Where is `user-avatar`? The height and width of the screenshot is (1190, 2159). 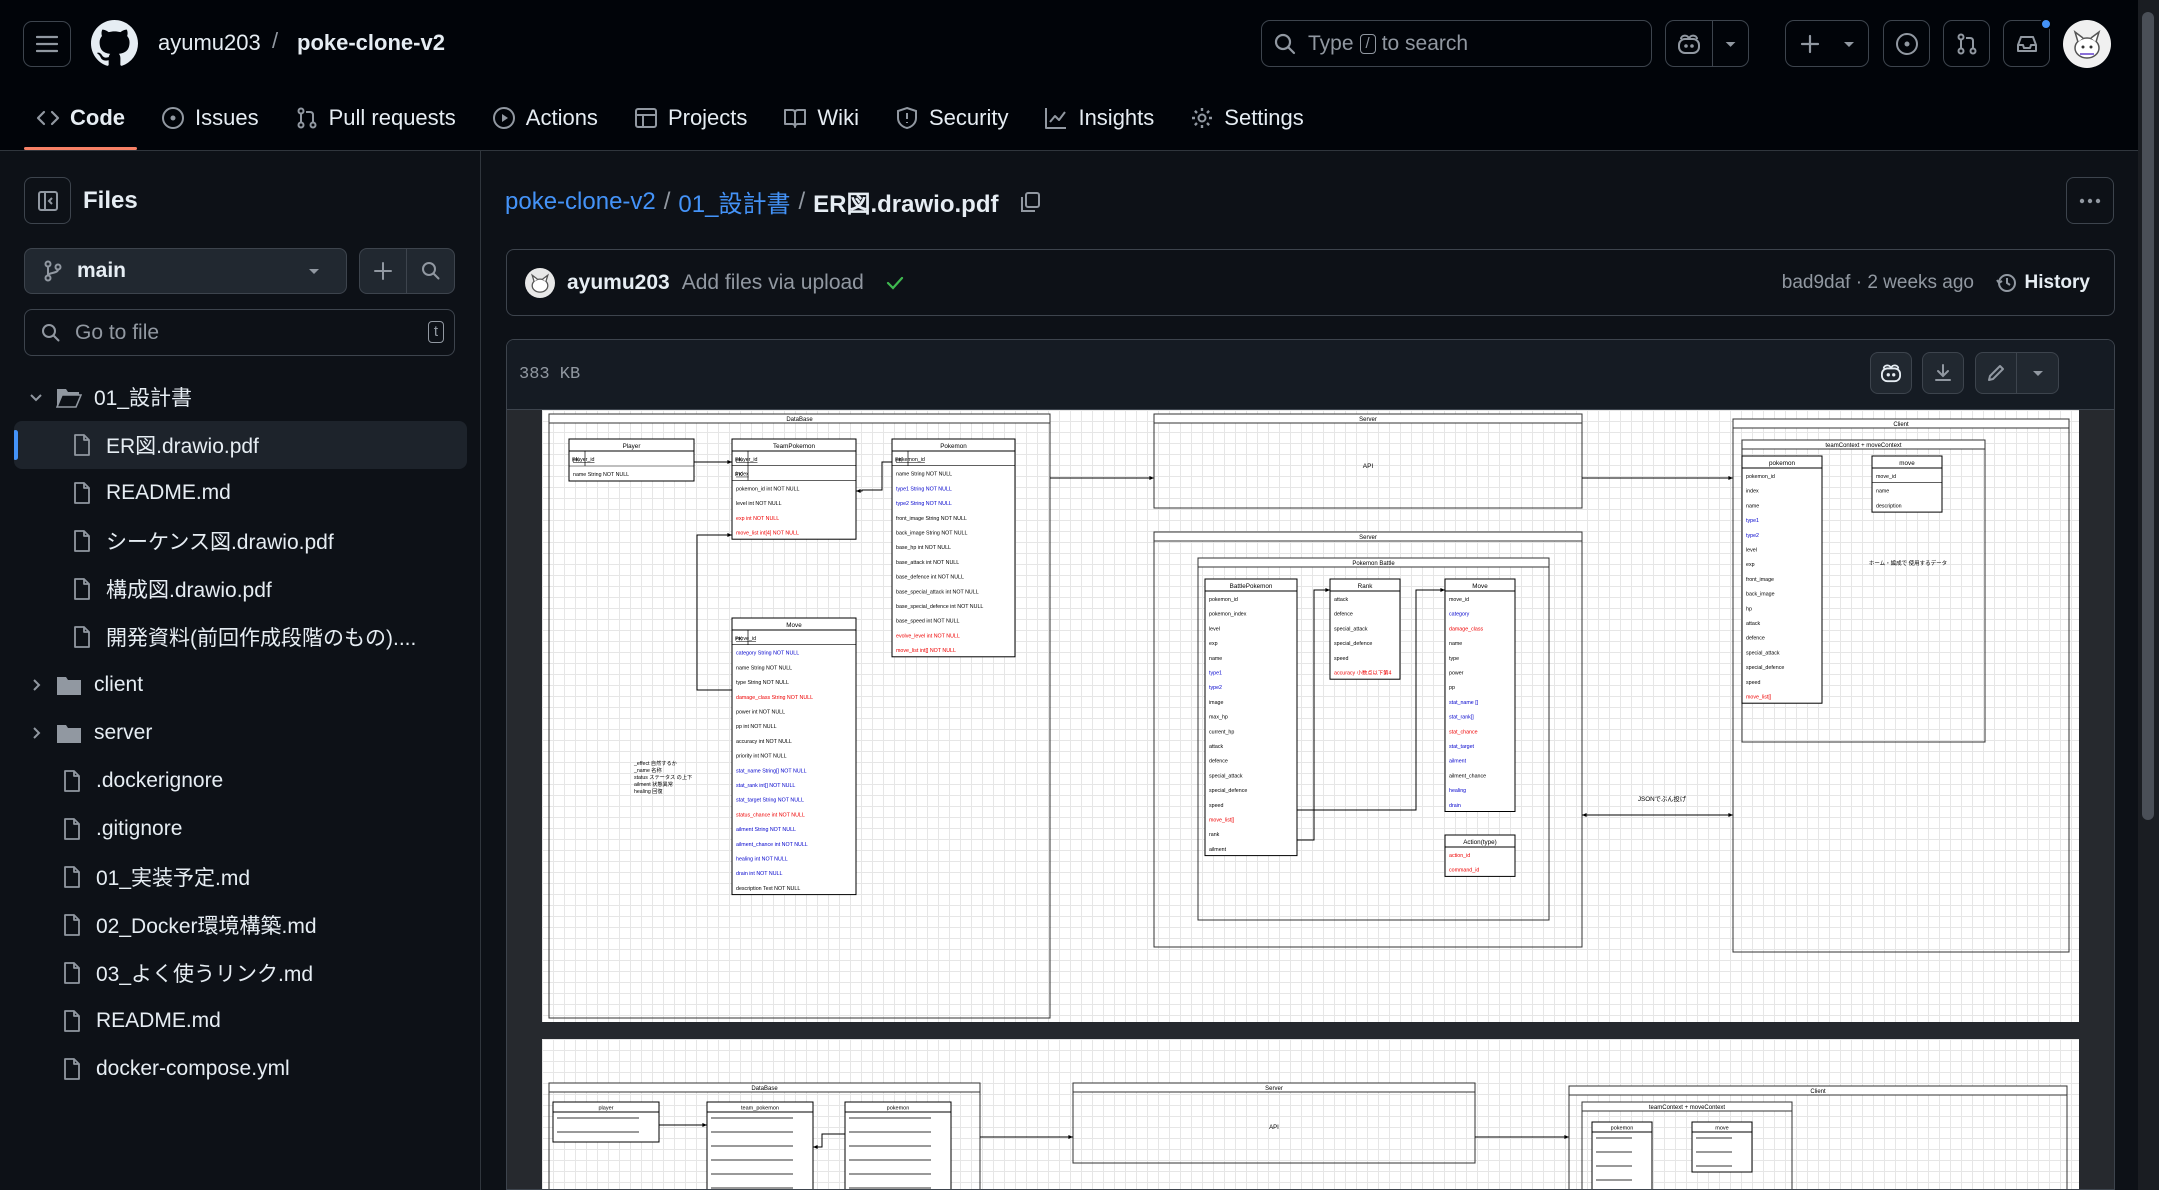 user-avatar is located at coordinates (2087, 44).